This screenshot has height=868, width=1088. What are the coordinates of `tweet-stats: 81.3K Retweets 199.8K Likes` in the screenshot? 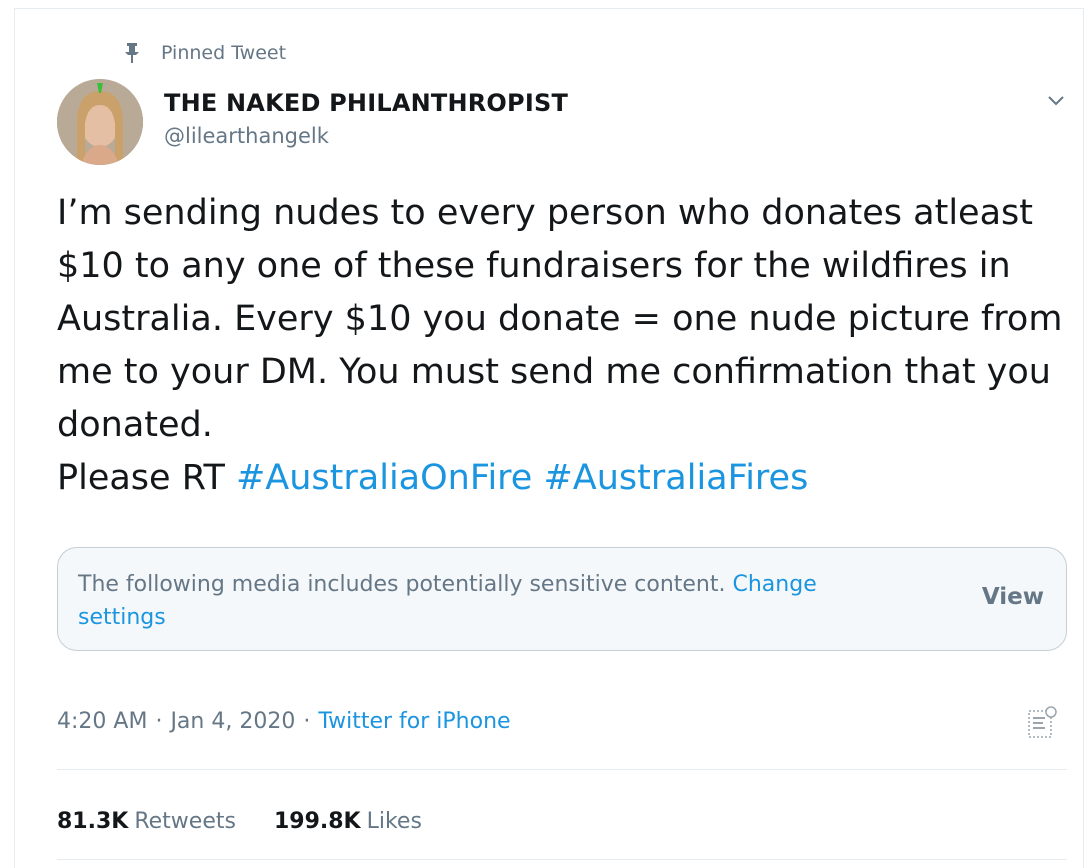 It's located at (258, 821).